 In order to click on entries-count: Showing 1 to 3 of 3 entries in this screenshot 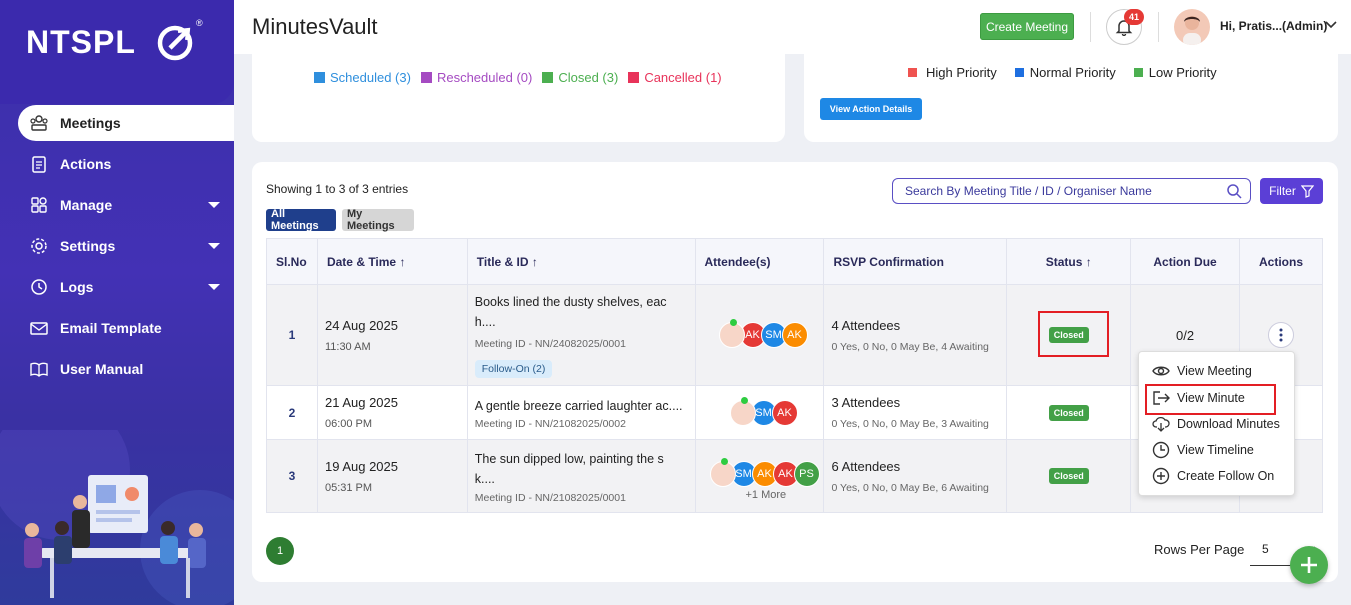, I will do `click(337, 189)`.